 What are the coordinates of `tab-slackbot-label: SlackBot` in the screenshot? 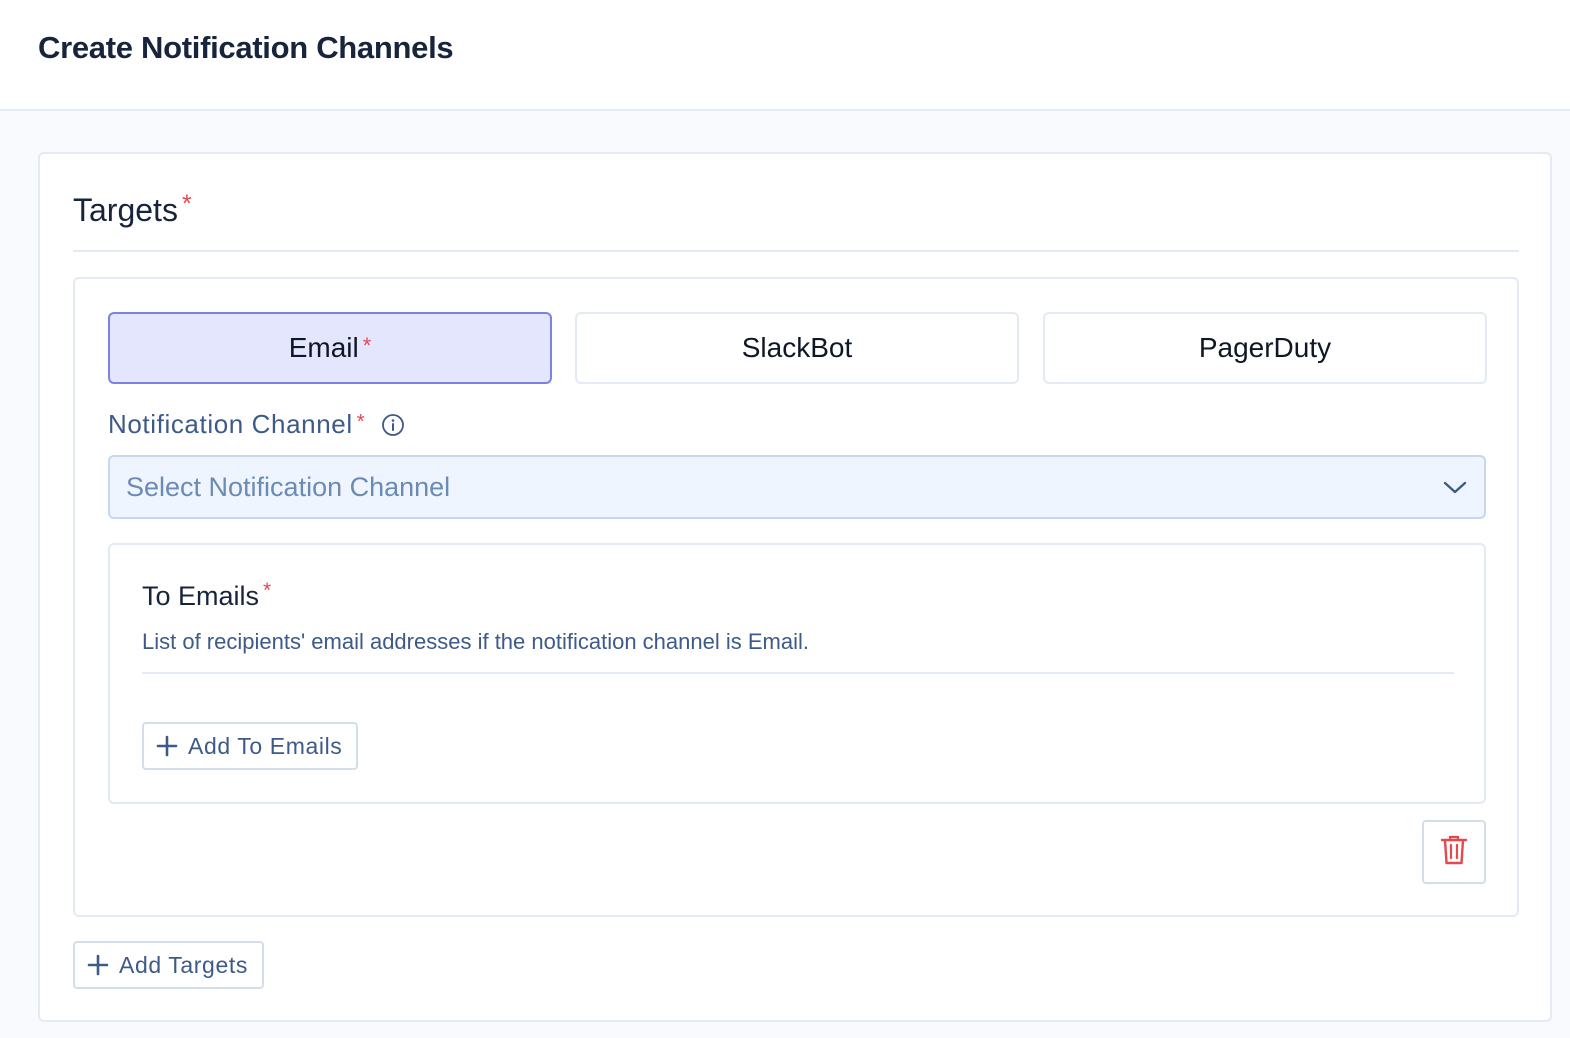 It's located at (797, 347).